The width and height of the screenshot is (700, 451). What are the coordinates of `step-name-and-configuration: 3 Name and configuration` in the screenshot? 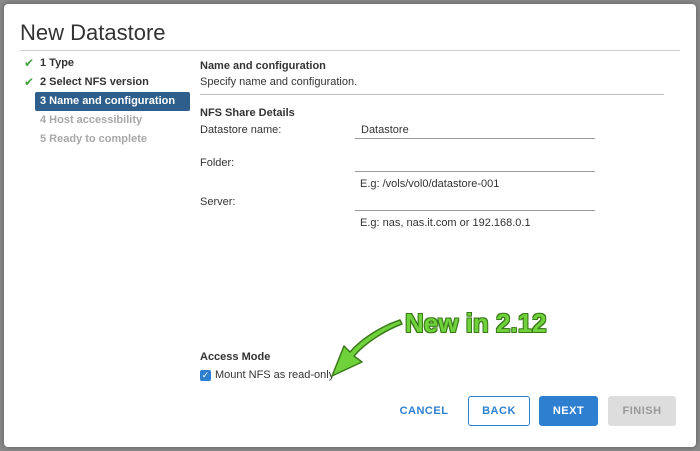 It's located at (112, 101).